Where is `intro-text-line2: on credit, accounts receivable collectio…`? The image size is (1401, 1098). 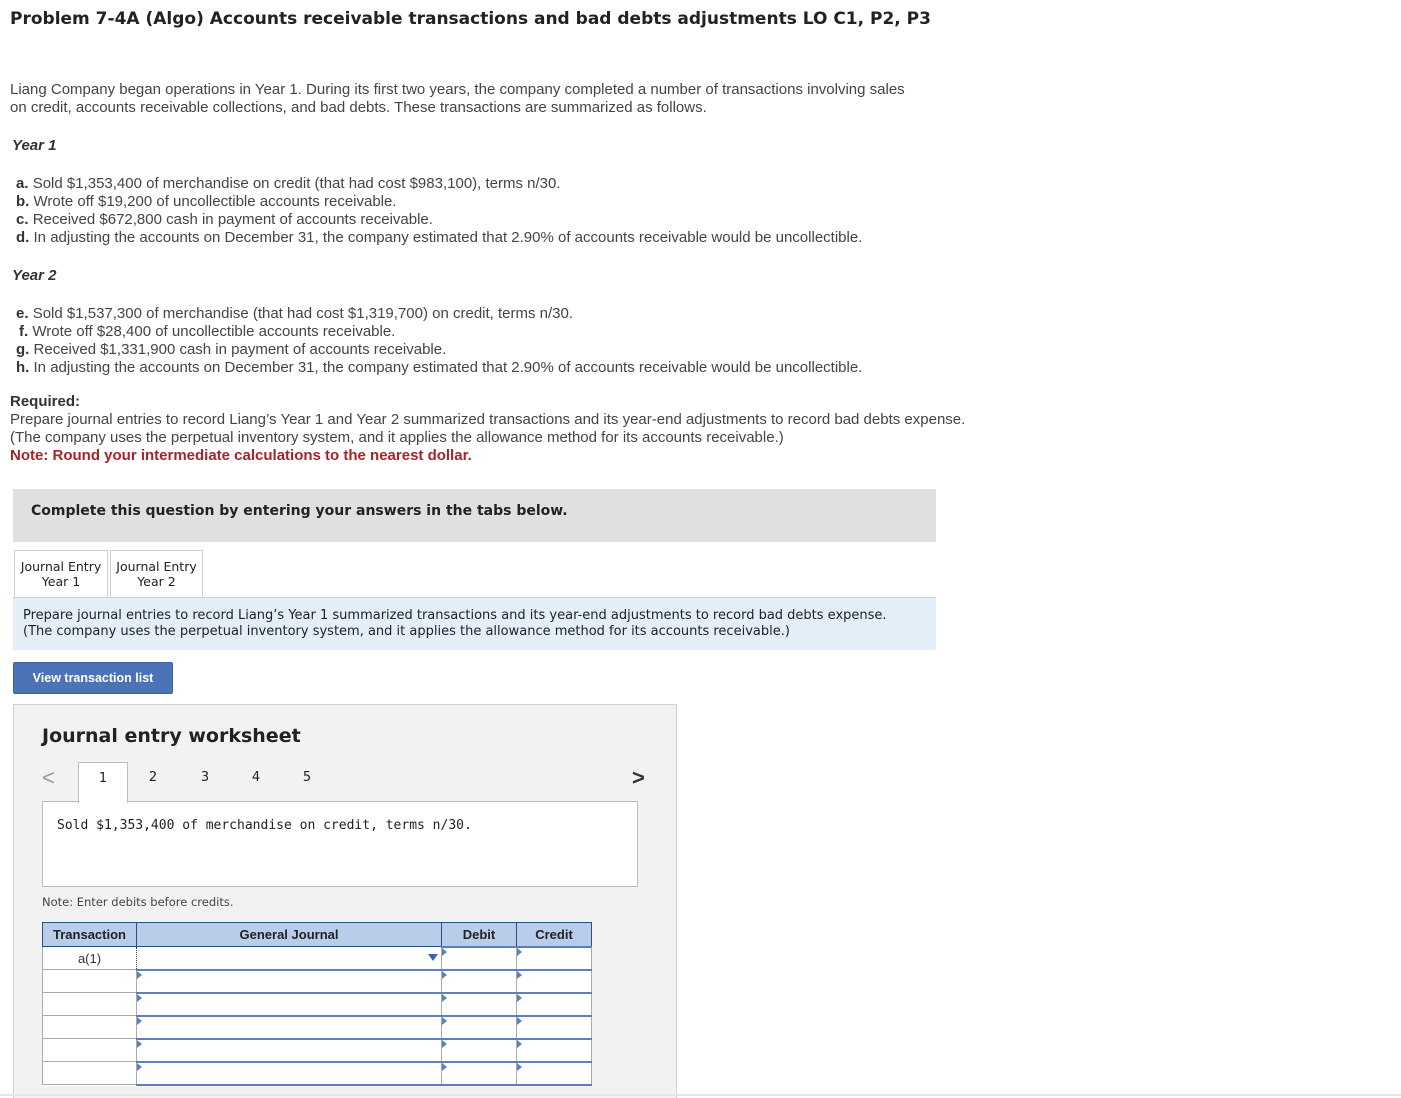
intro-text-line2: on credit, accounts receivable collectio… is located at coordinates (358, 107).